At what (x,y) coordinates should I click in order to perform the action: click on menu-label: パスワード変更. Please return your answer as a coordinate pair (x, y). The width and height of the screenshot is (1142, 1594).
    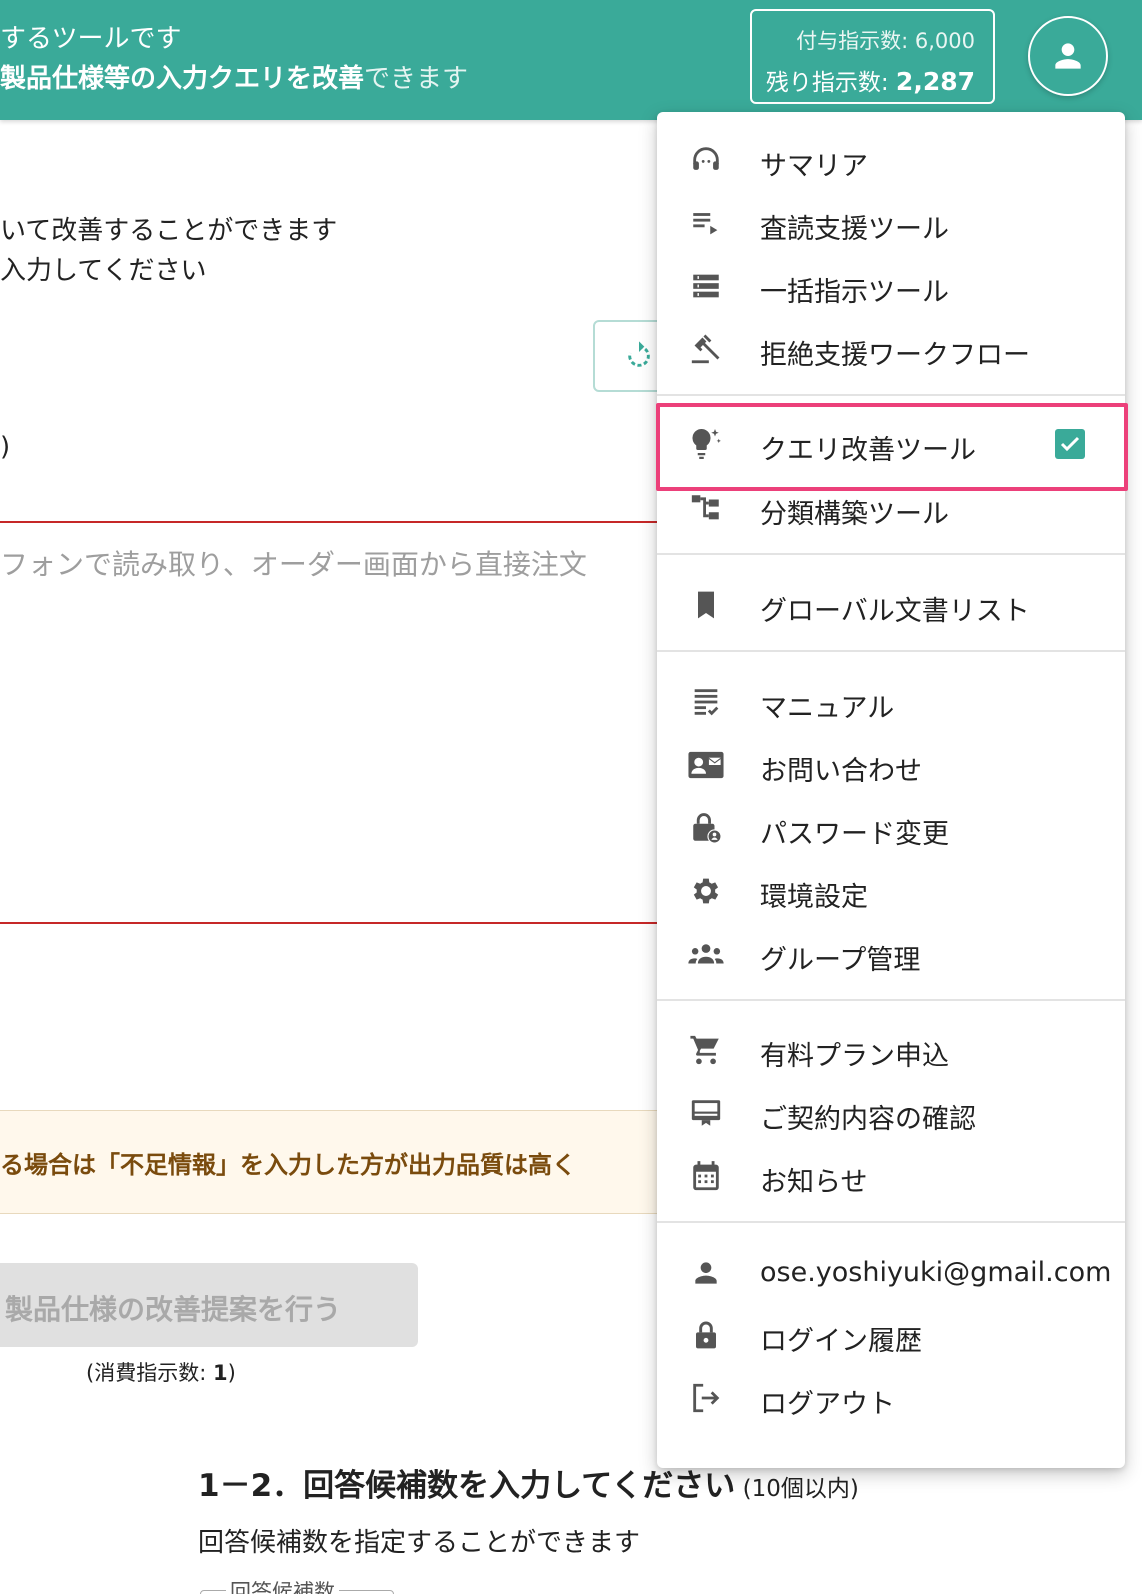
    Looking at the image, I should click on (854, 834).